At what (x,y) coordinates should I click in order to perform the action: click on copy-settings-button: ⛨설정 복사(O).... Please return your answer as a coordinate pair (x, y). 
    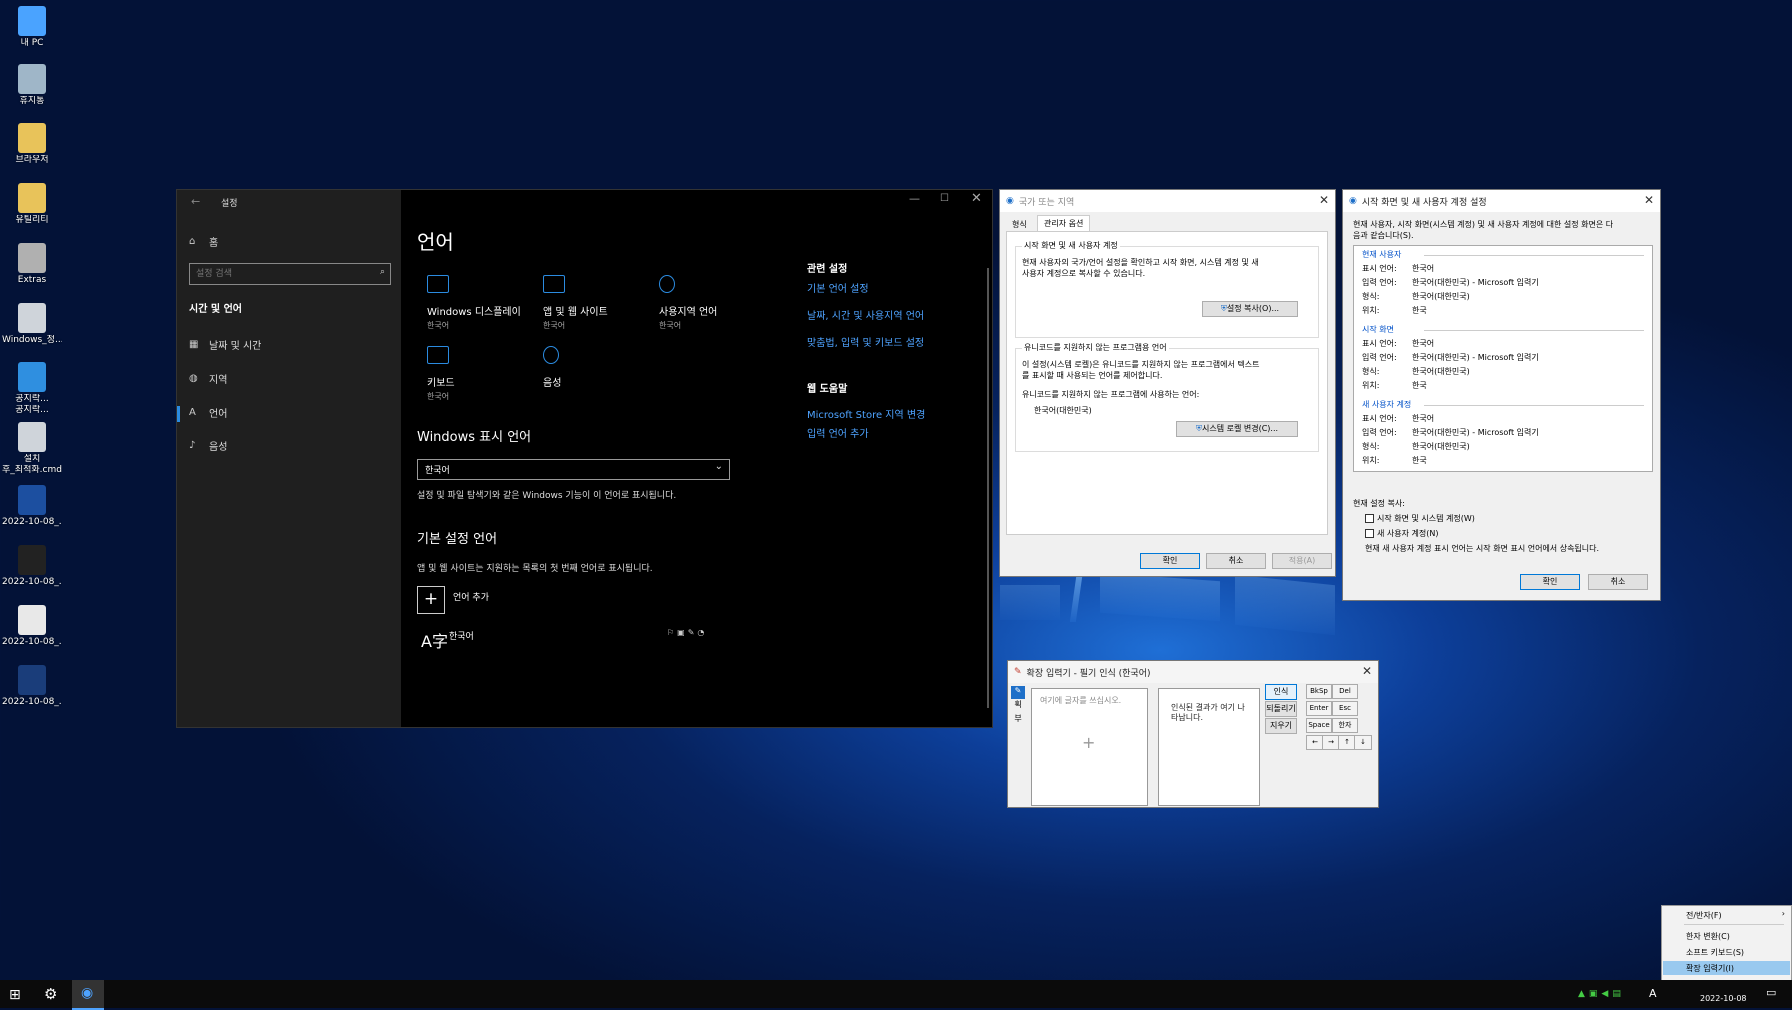
    Looking at the image, I should click on (1250, 309).